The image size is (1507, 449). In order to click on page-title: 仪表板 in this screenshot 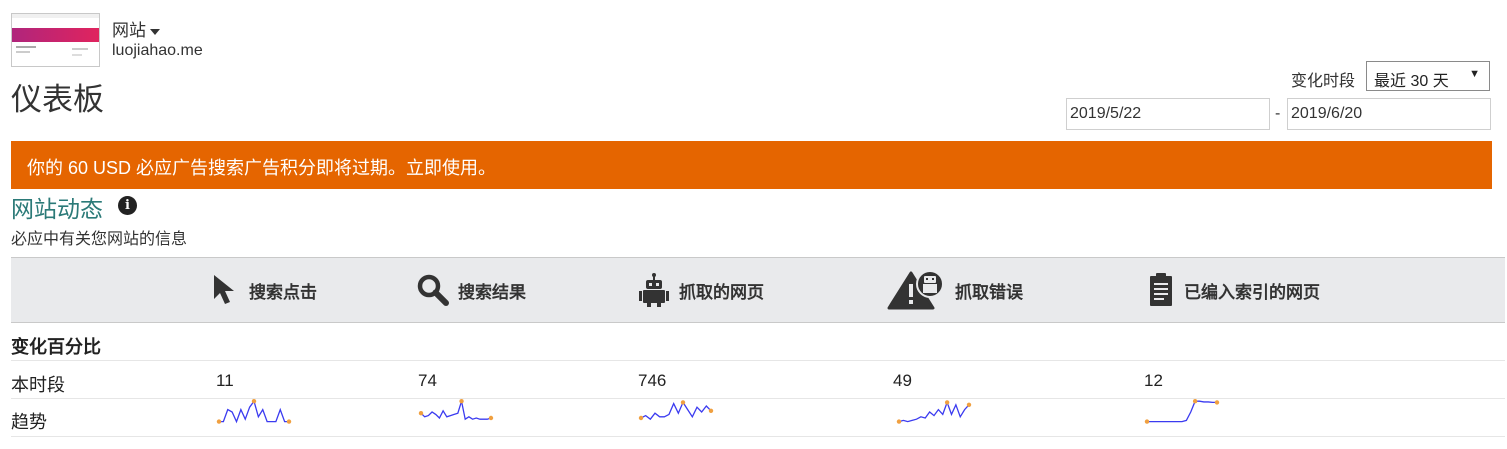, I will do `click(57, 99)`.